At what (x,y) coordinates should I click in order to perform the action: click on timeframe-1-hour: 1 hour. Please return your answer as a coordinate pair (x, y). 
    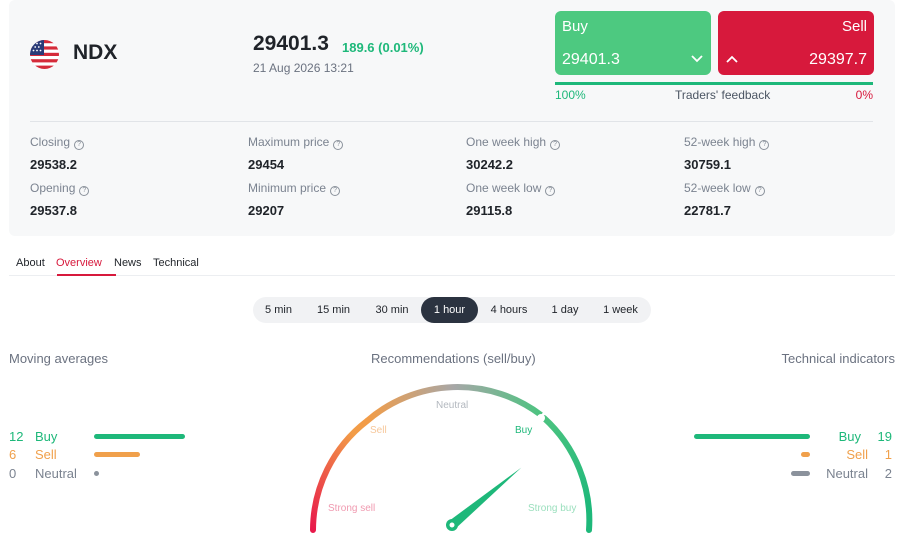
    Looking at the image, I should click on (449, 310).